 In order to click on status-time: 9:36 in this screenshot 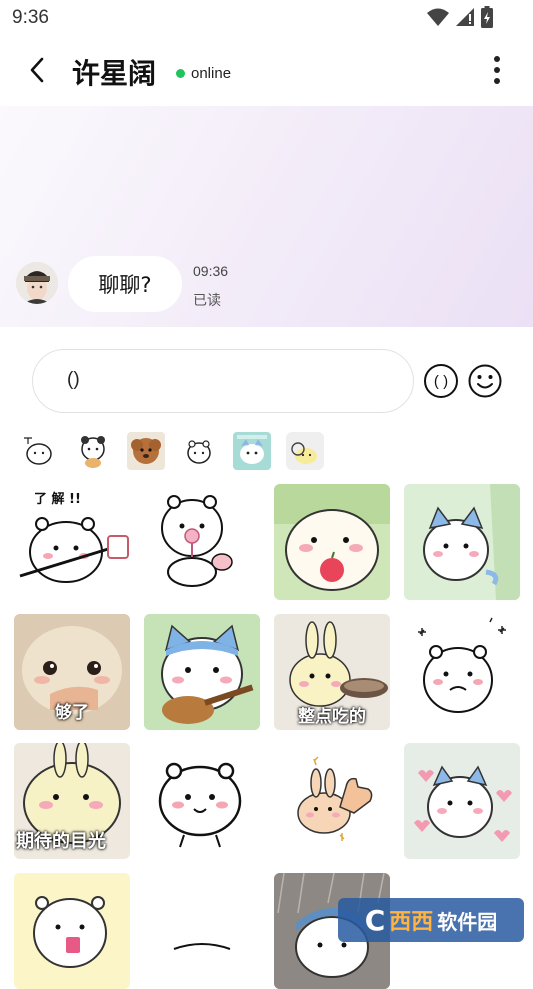, I will do `click(30, 17)`.